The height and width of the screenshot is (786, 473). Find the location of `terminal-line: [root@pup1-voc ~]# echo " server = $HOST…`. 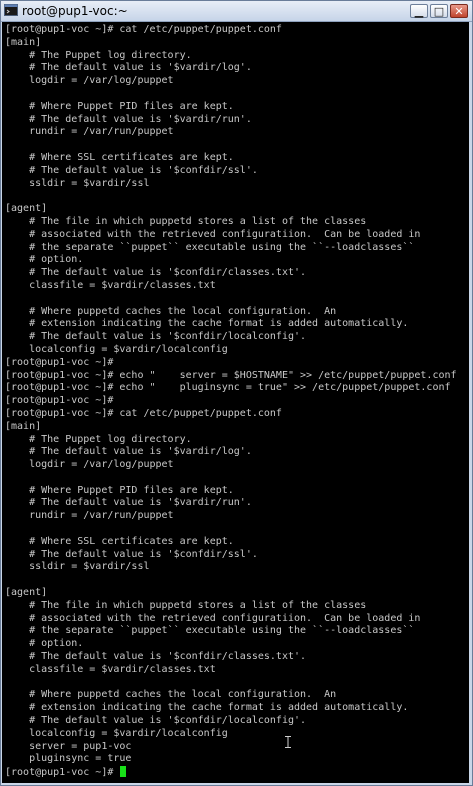

terminal-line: [root@pup1-voc ~]# echo " server = $HOST… is located at coordinates (231, 375).